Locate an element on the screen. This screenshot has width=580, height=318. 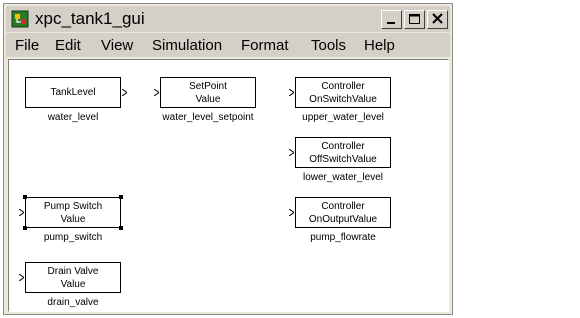
block-setpoint-value: SetPoint Value is located at coordinates (208, 92).